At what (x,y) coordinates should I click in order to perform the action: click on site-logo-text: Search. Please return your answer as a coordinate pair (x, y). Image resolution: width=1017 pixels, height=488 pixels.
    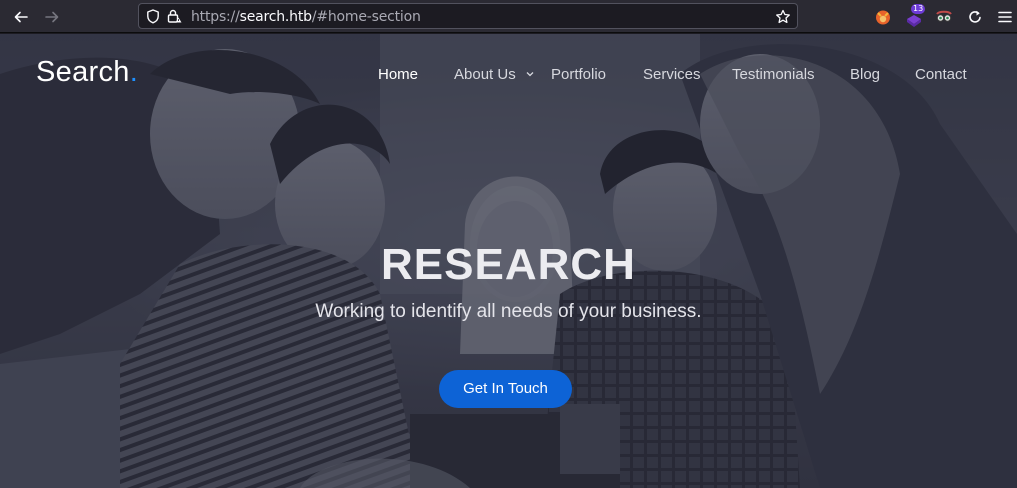
    Looking at the image, I should click on (83, 72).